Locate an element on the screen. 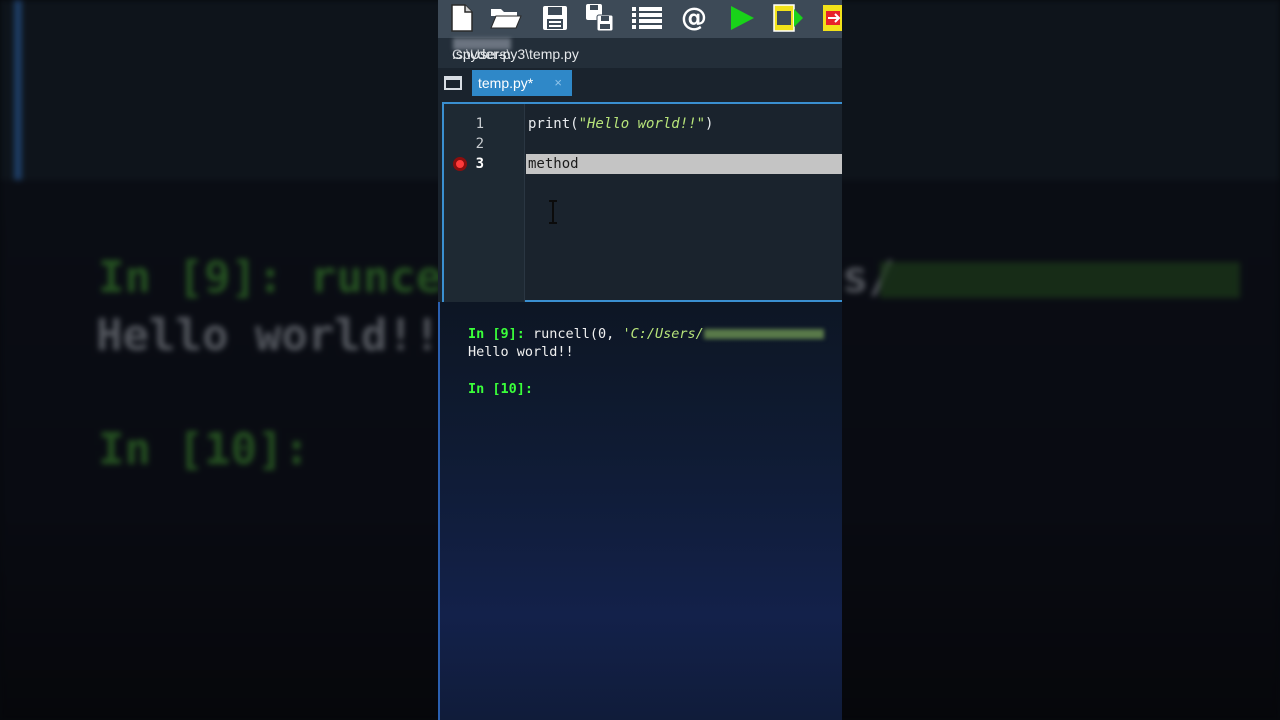  save-all-icon is located at coordinates (600, 18).